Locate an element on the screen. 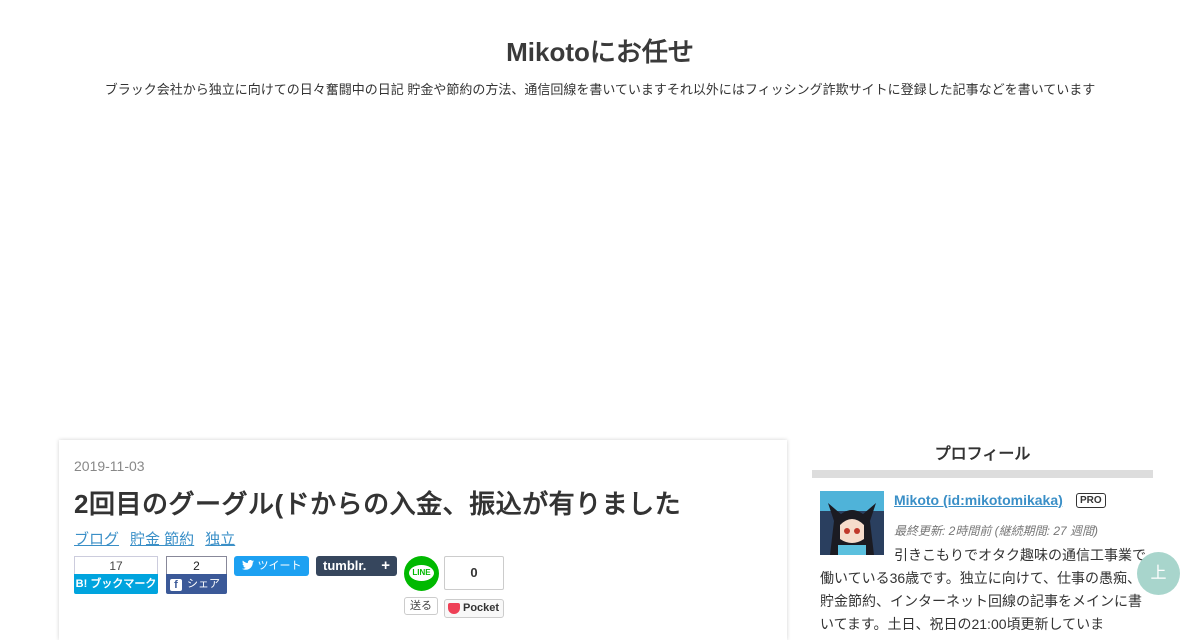 The width and height of the screenshot is (1200, 640). pocket-count: 0 is located at coordinates (474, 573).